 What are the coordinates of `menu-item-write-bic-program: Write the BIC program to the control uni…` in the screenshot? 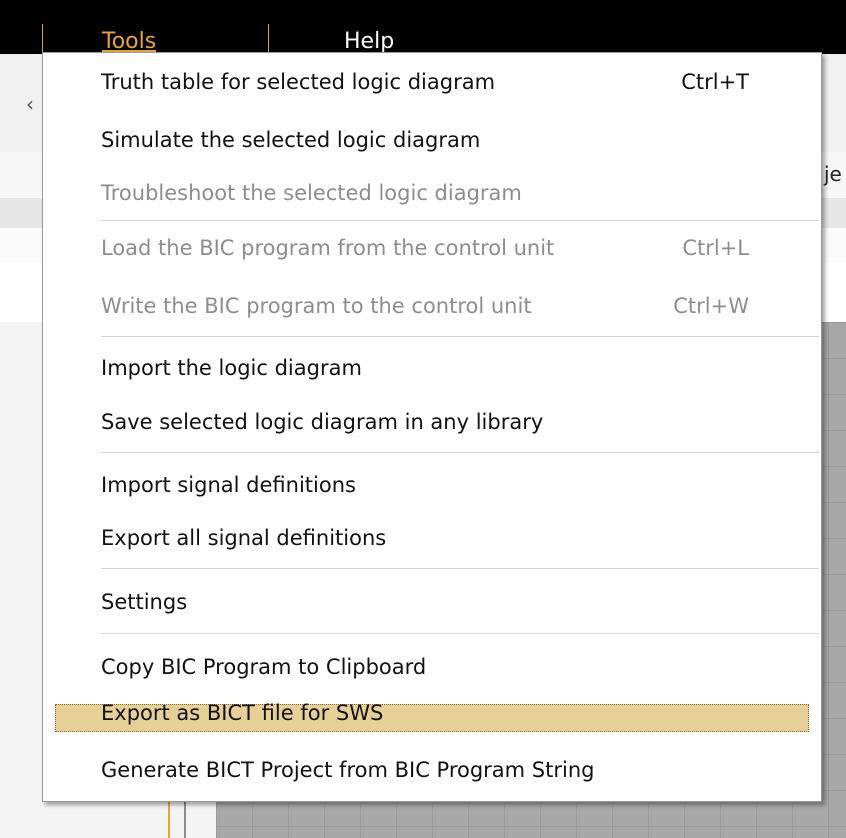 It's located at (432, 307).